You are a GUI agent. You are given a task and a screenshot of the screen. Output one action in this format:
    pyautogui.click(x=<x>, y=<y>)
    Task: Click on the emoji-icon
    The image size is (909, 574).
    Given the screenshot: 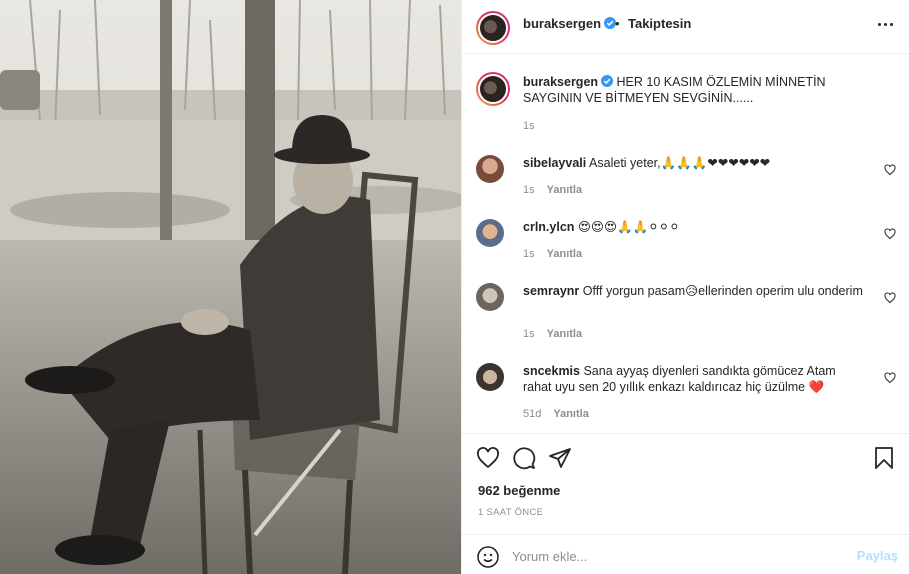 What is the action you would take?
    pyautogui.click(x=488, y=557)
    